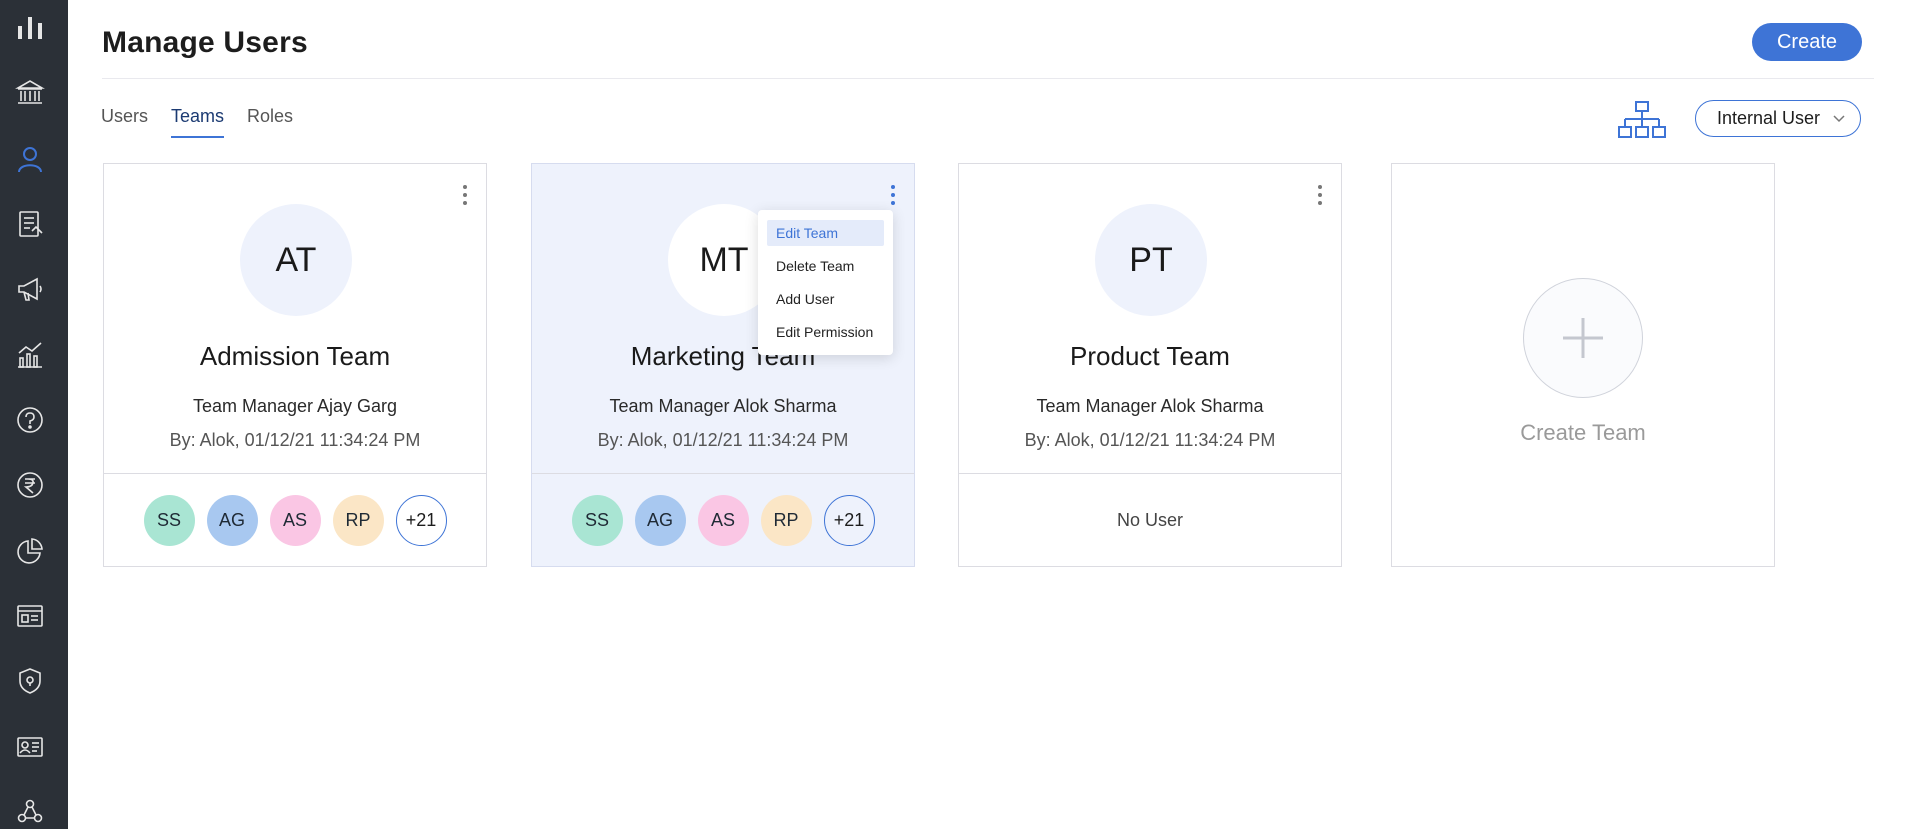 This screenshot has width=1908, height=829. Describe the element at coordinates (30, 355) in the screenshot. I see `analytics-icon` at that location.